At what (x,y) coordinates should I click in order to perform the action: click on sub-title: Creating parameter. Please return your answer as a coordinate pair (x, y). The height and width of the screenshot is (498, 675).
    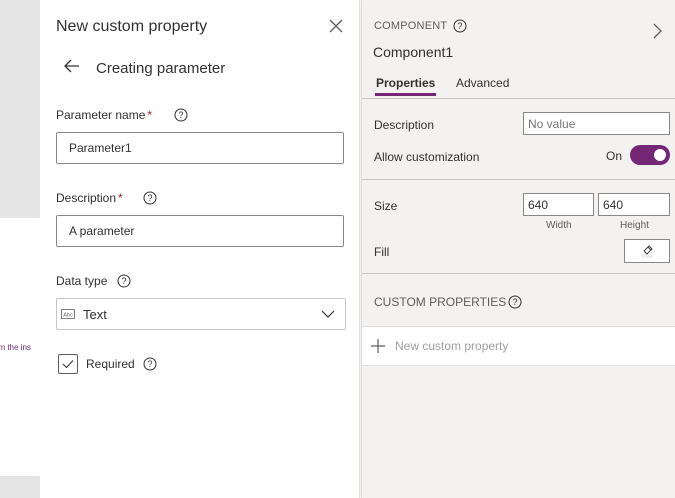
    Looking at the image, I should click on (161, 68).